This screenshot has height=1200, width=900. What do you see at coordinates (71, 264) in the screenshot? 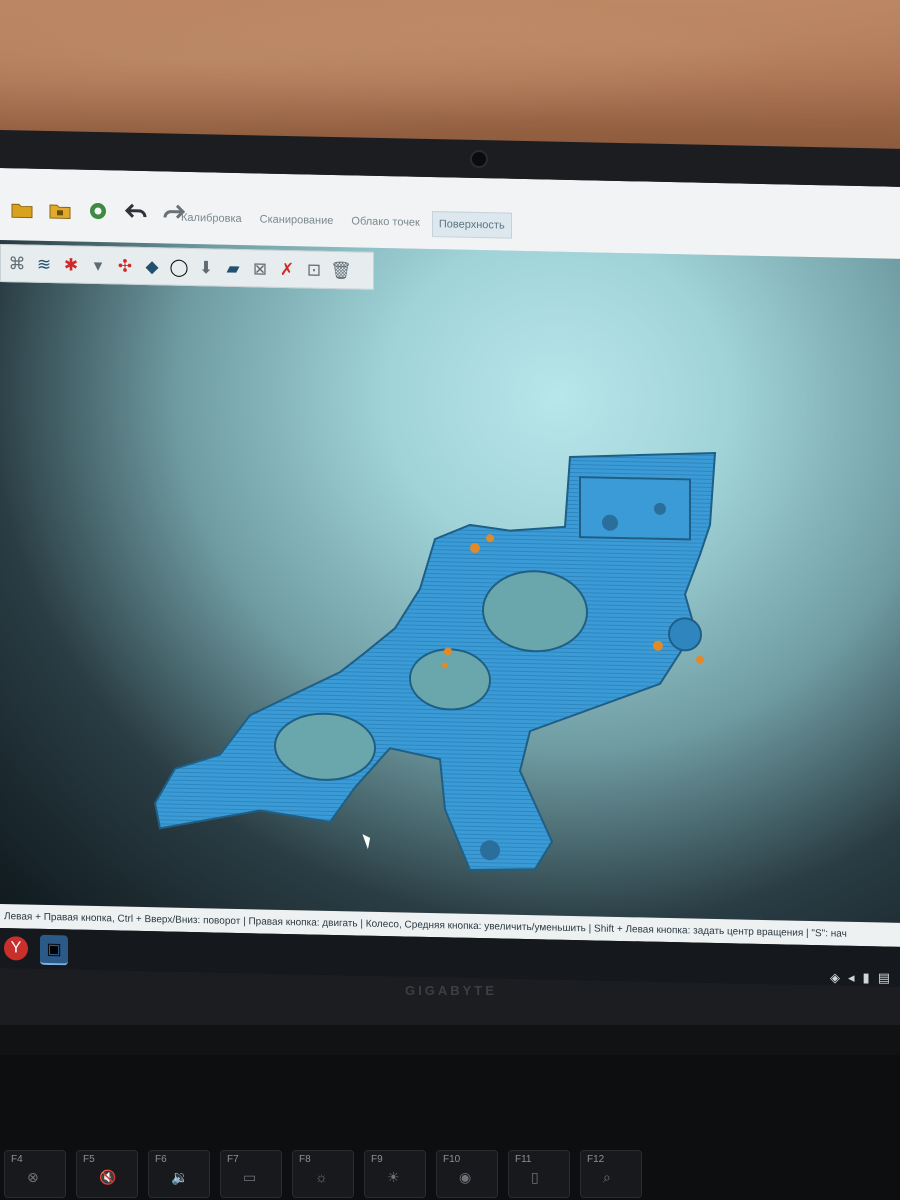
I see `select-icon: ✱` at bounding box center [71, 264].